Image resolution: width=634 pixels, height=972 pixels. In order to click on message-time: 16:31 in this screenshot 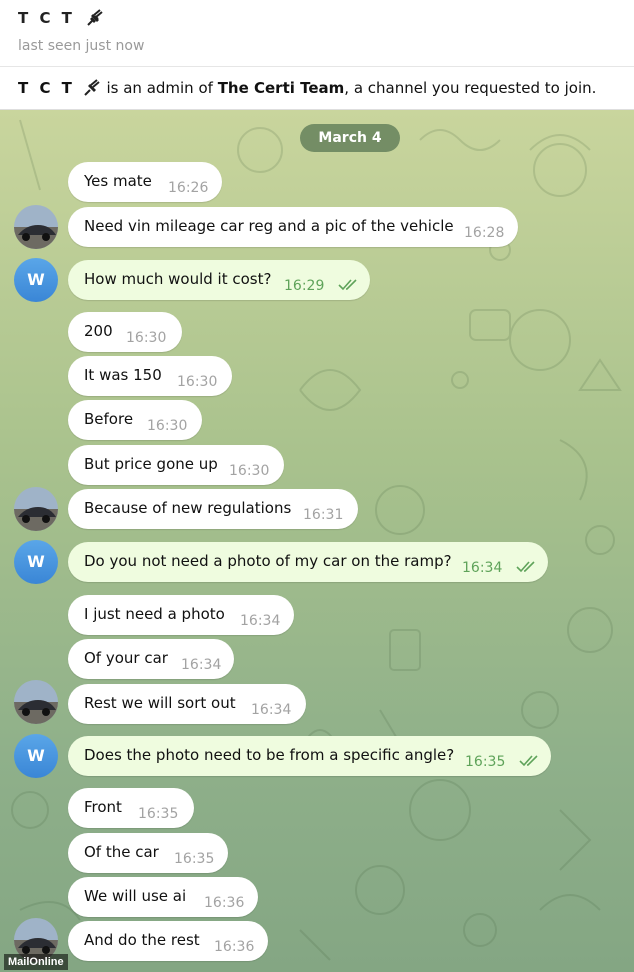, I will do `click(323, 515)`.